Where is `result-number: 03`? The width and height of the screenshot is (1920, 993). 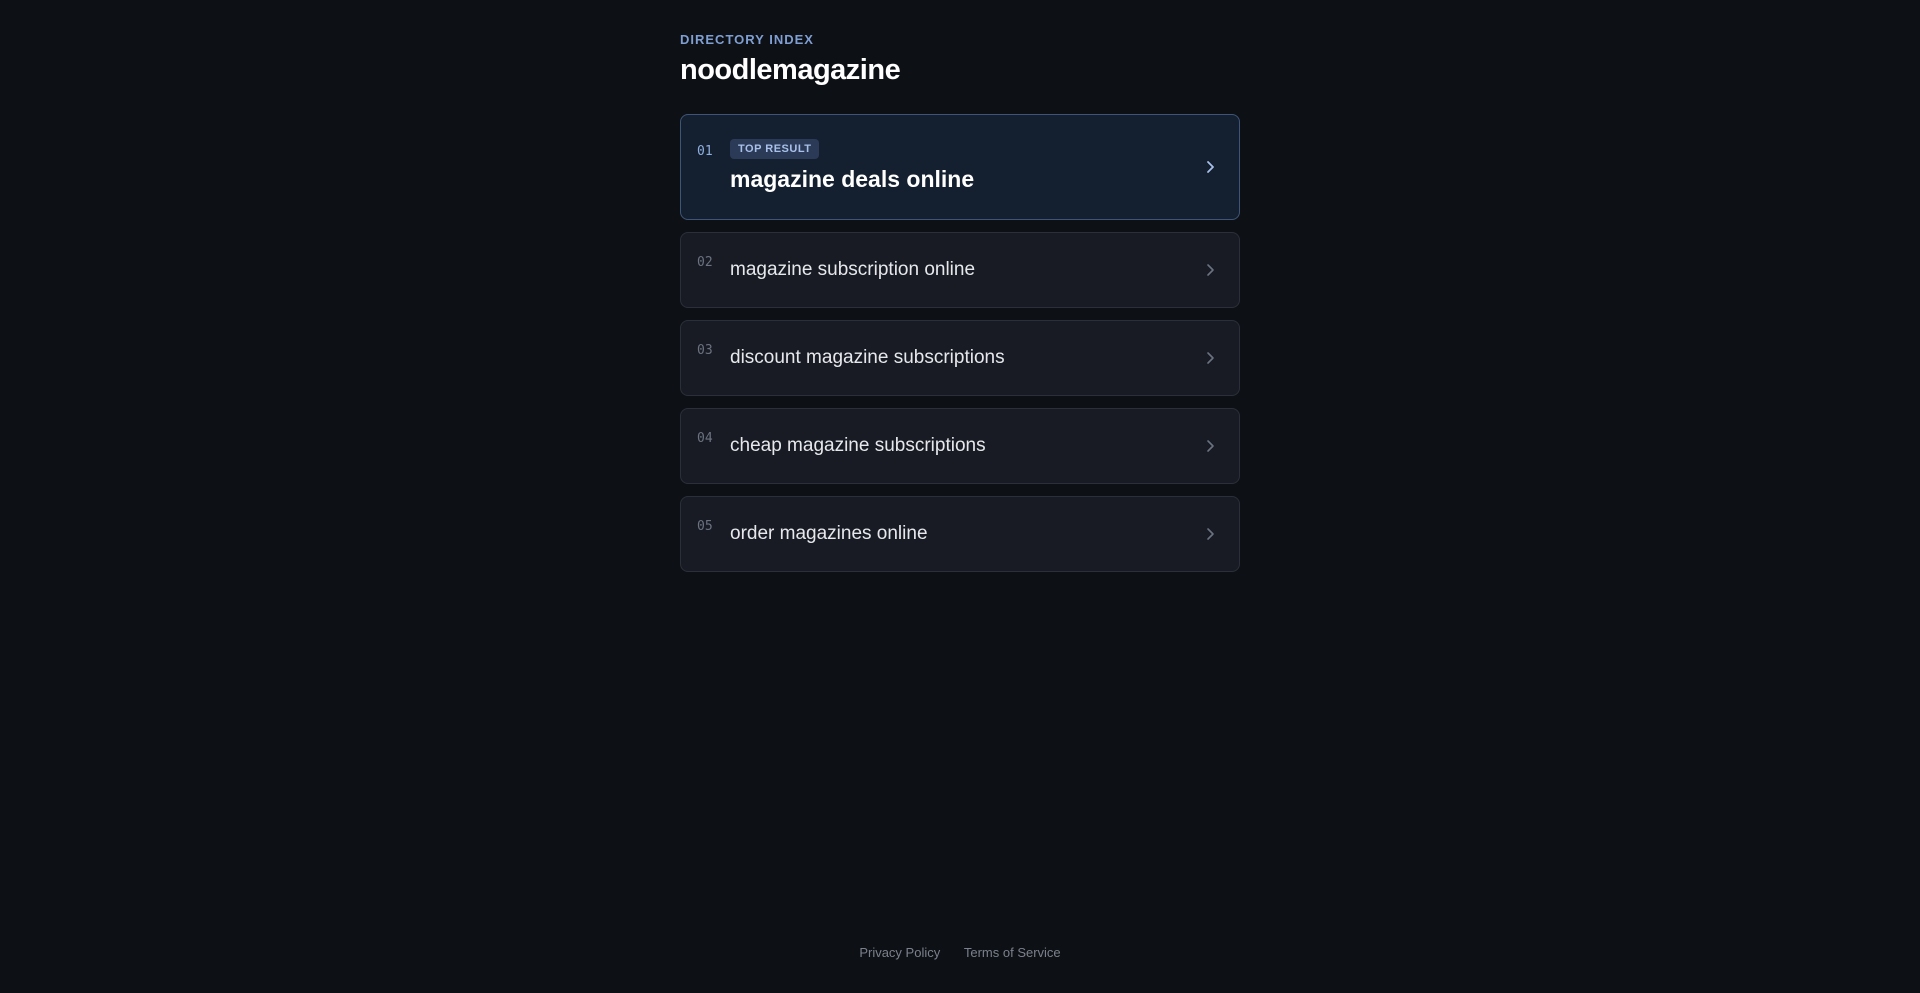 result-number: 03 is located at coordinates (705, 350).